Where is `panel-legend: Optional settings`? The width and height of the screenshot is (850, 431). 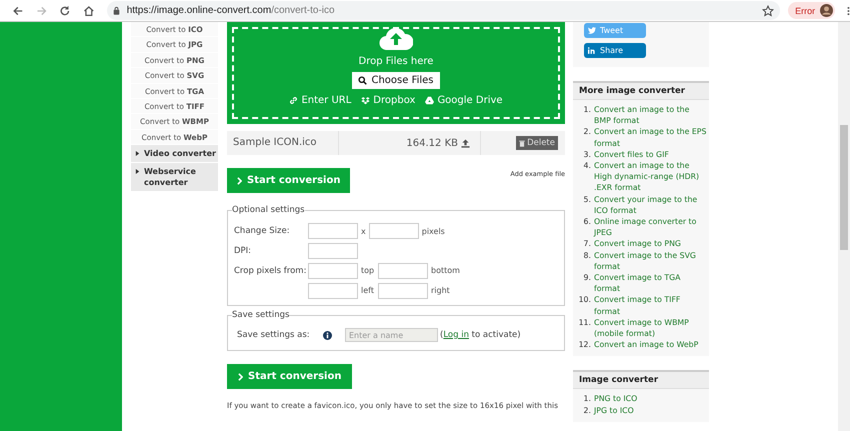 panel-legend: Optional settings is located at coordinates (268, 210).